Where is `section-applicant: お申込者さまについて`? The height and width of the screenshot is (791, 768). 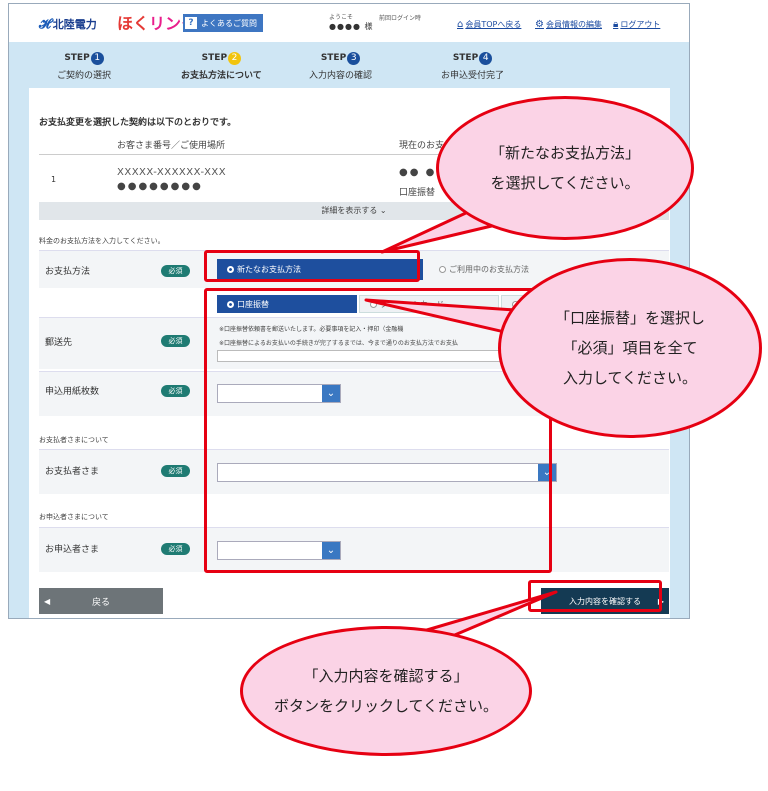 section-applicant: お申込者さまについて is located at coordinates (74, 517).